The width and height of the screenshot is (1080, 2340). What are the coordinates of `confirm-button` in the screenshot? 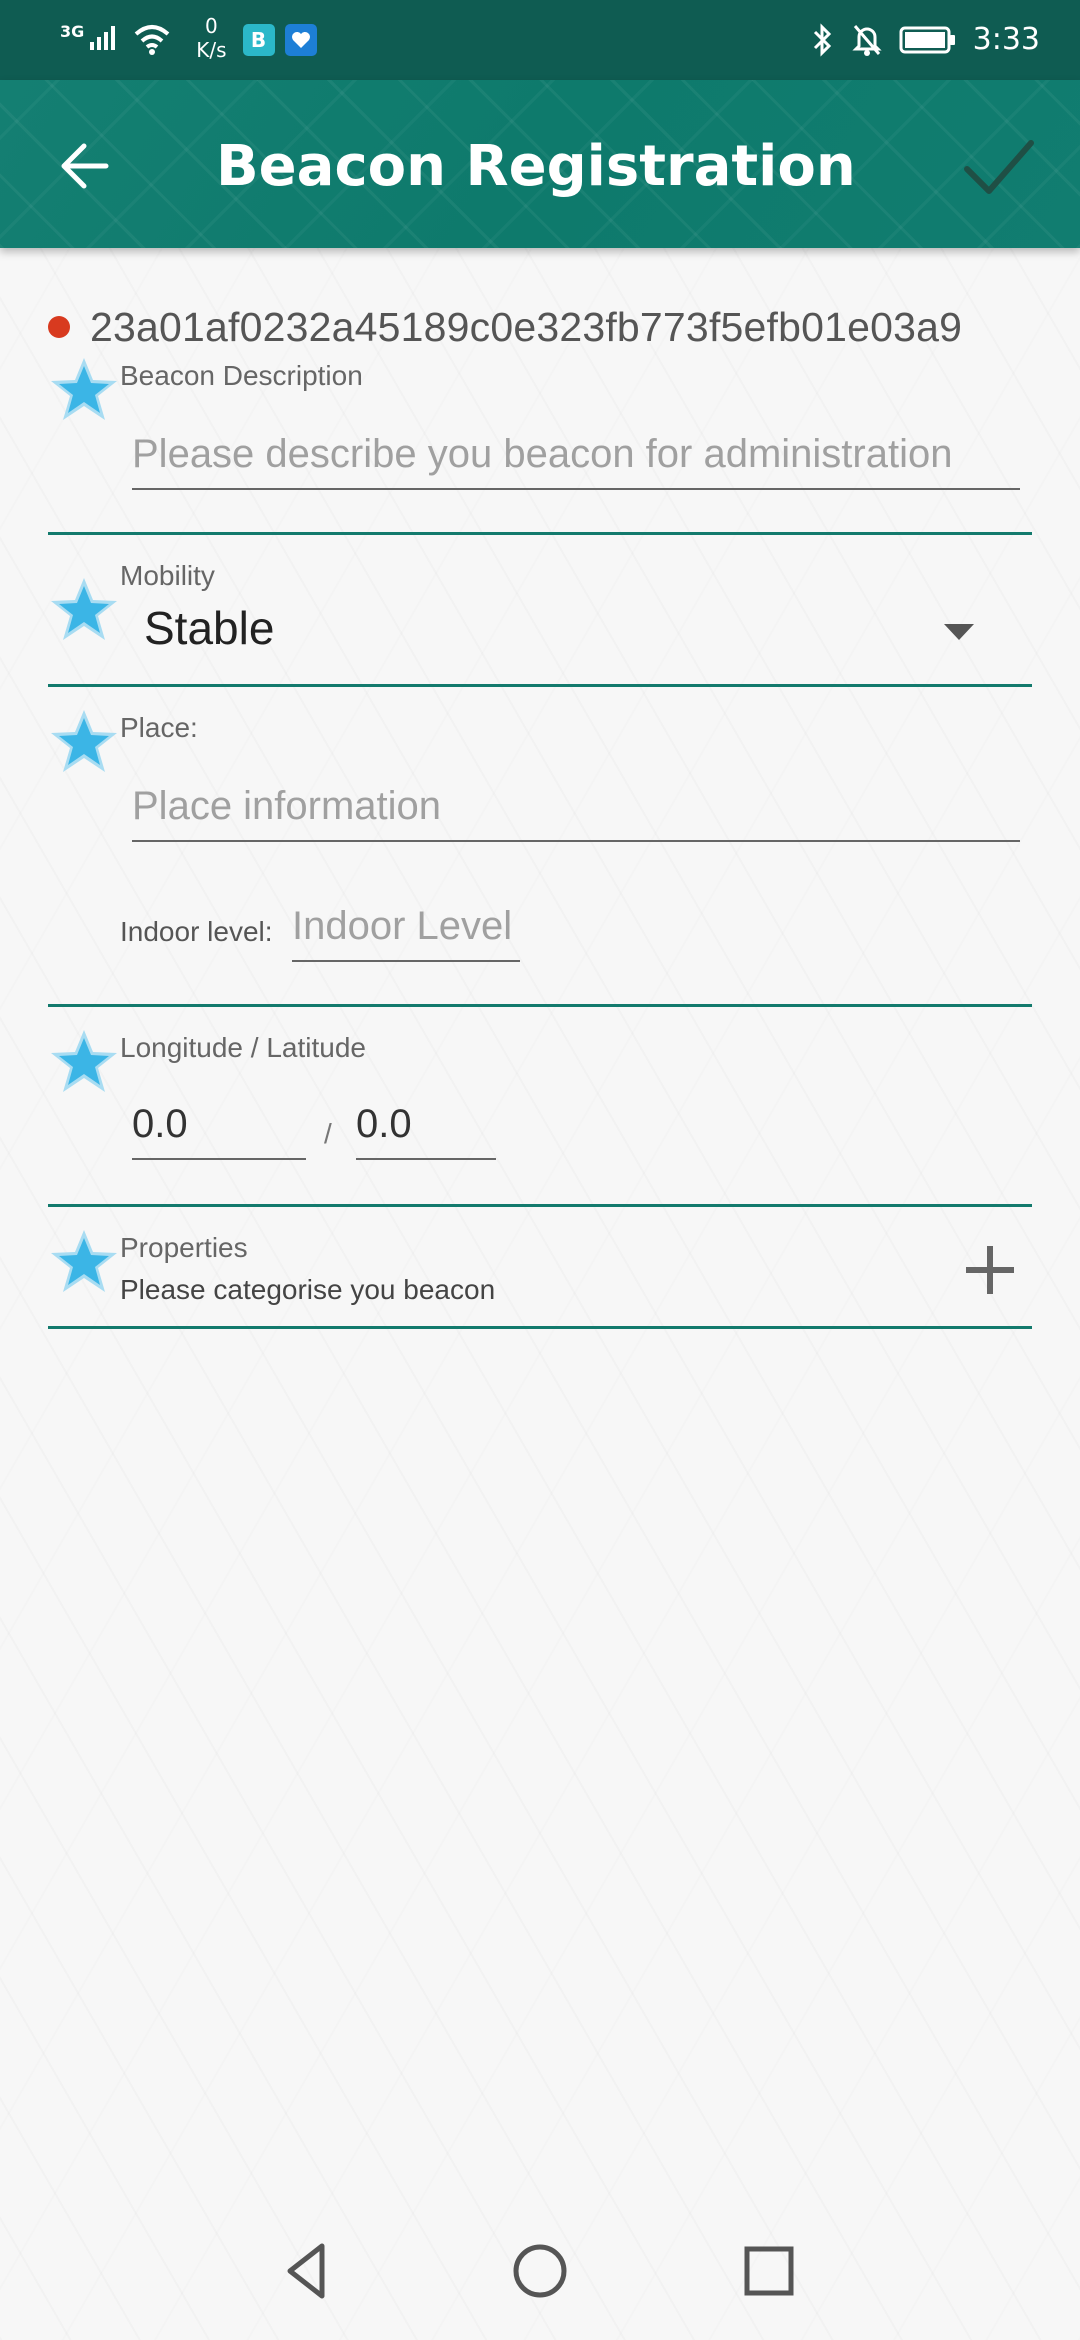 It's located at (999, 167).